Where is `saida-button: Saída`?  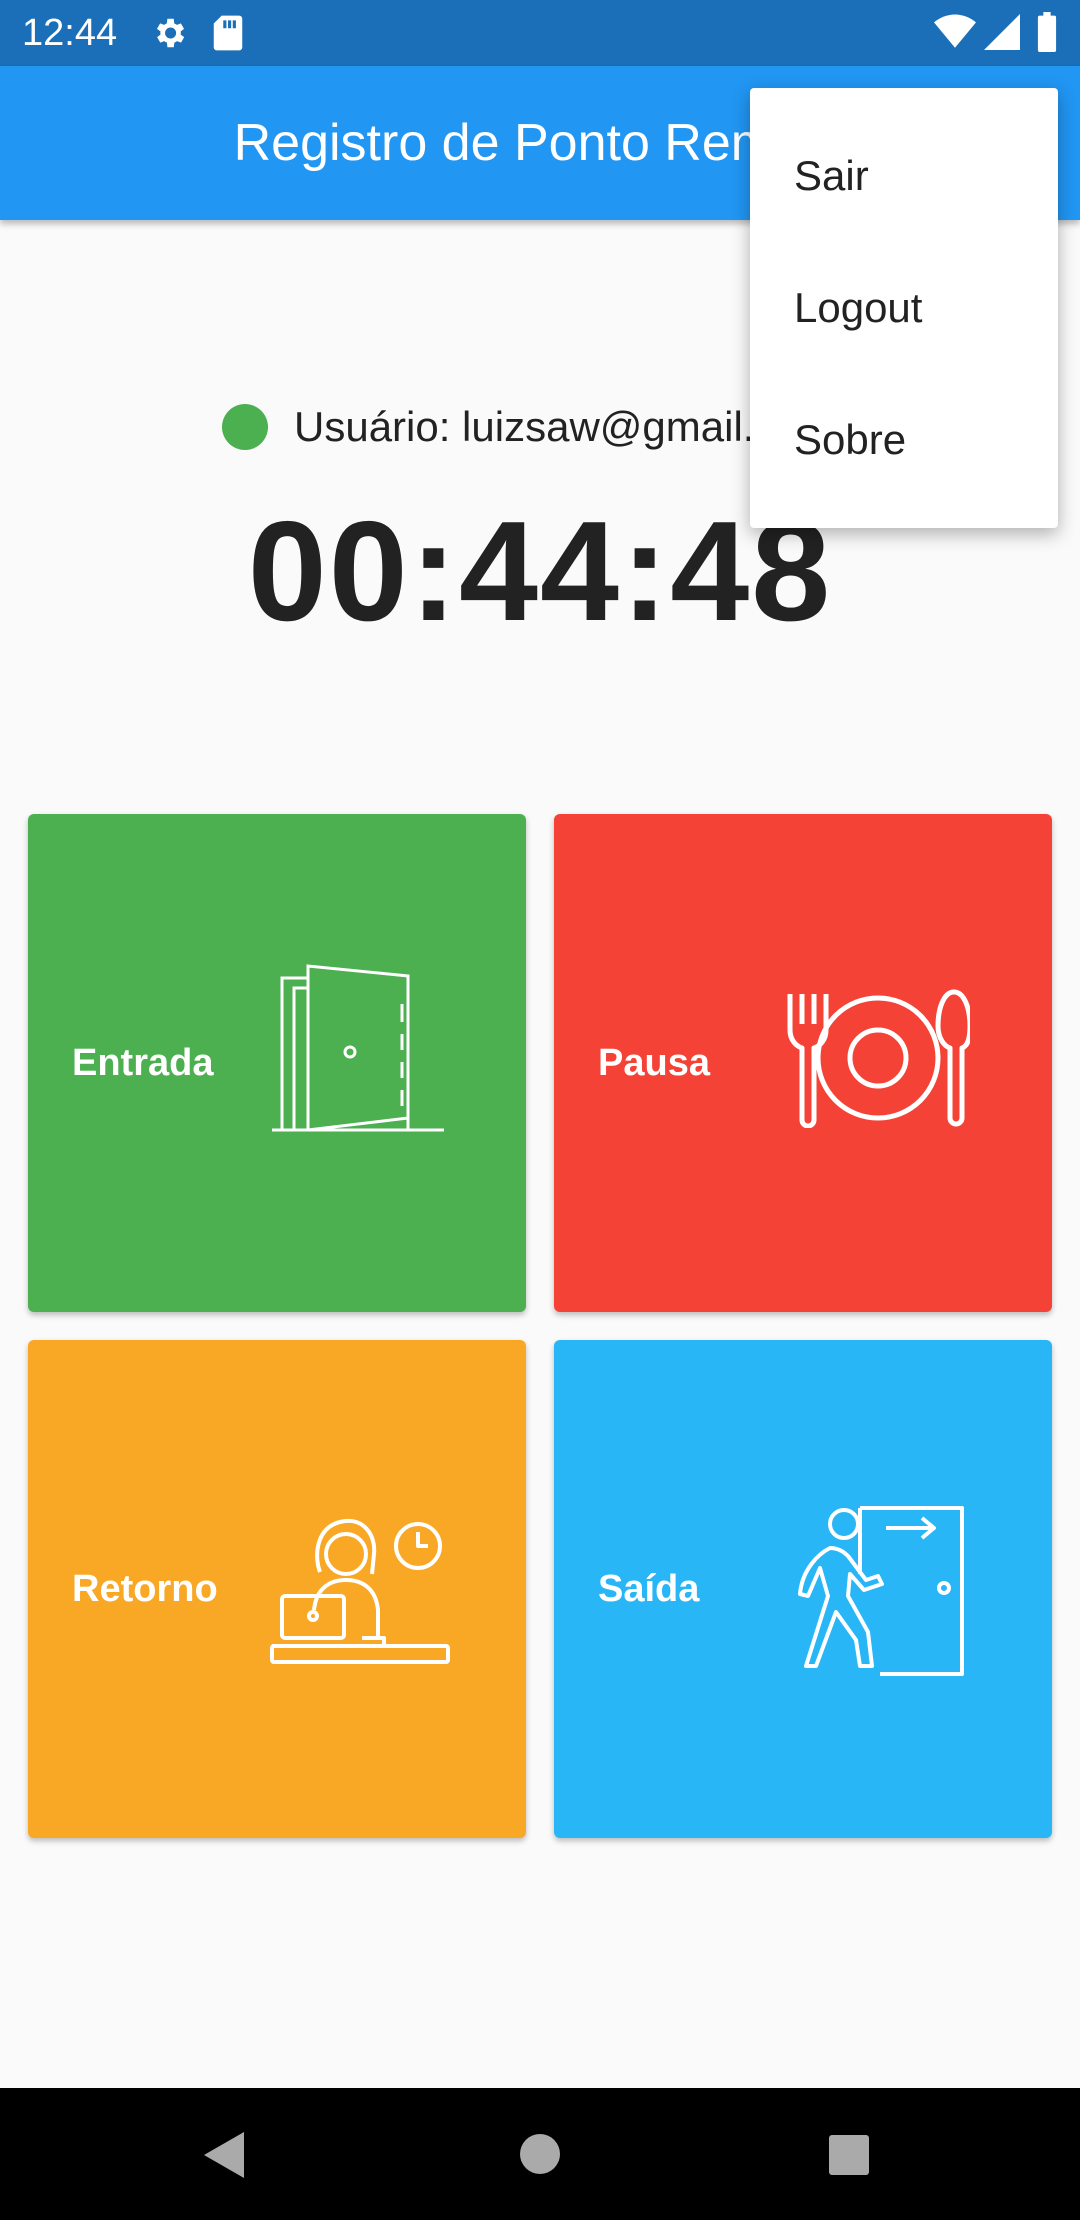 saida-button: Saída is located at coordinates (803, 1589).